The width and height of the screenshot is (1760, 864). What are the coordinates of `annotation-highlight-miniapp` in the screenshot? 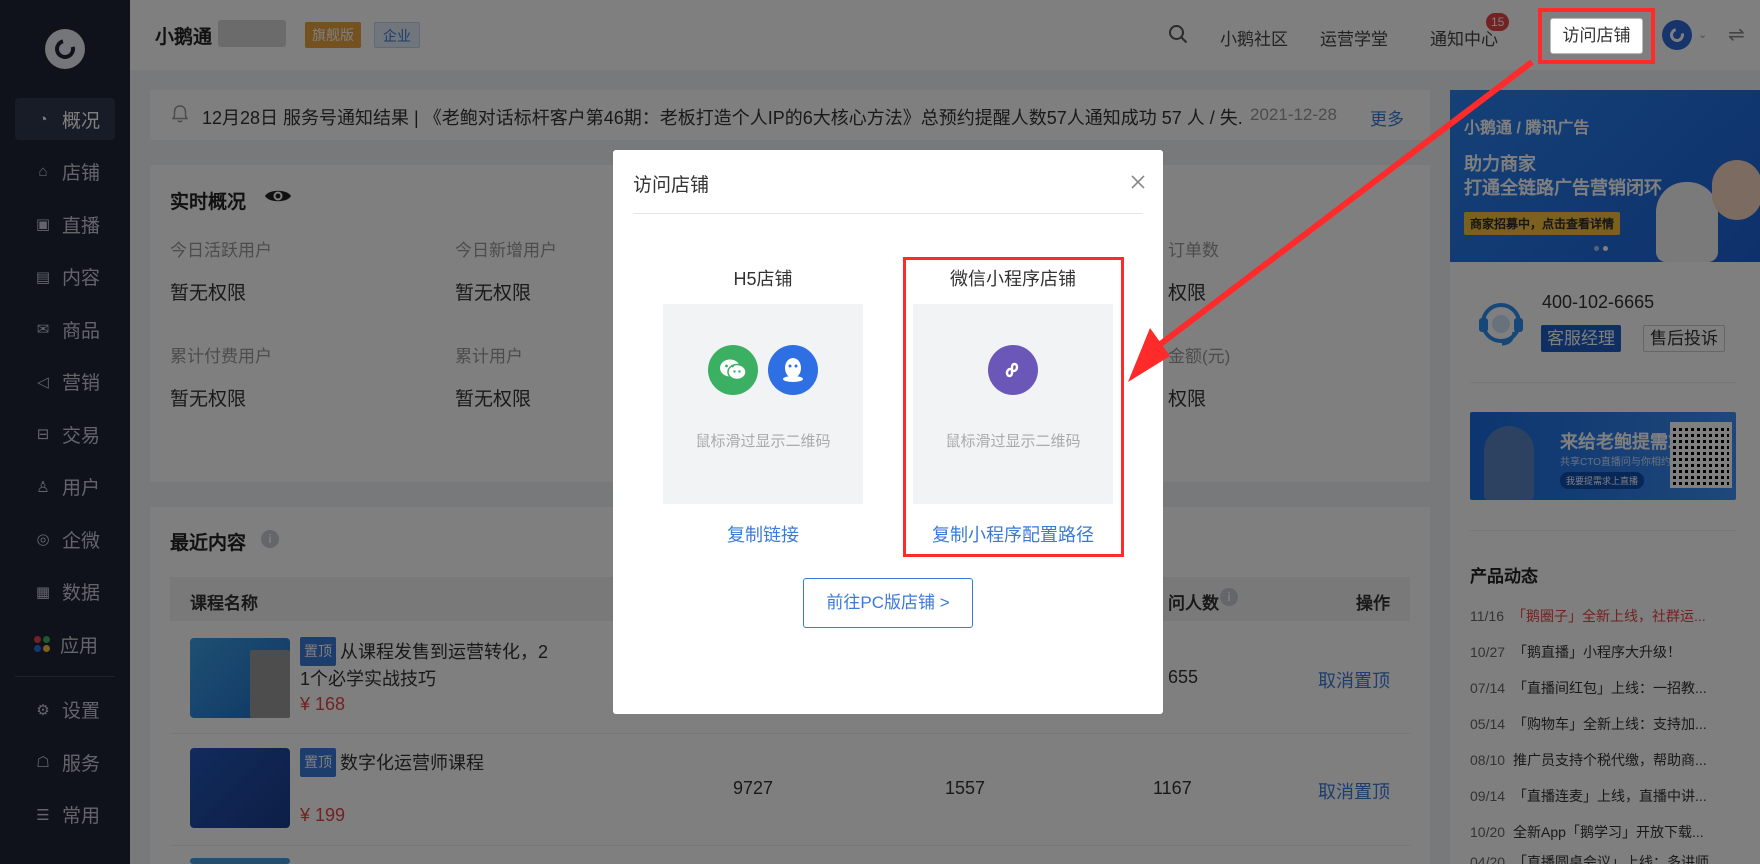 It's located at (1013, 407).